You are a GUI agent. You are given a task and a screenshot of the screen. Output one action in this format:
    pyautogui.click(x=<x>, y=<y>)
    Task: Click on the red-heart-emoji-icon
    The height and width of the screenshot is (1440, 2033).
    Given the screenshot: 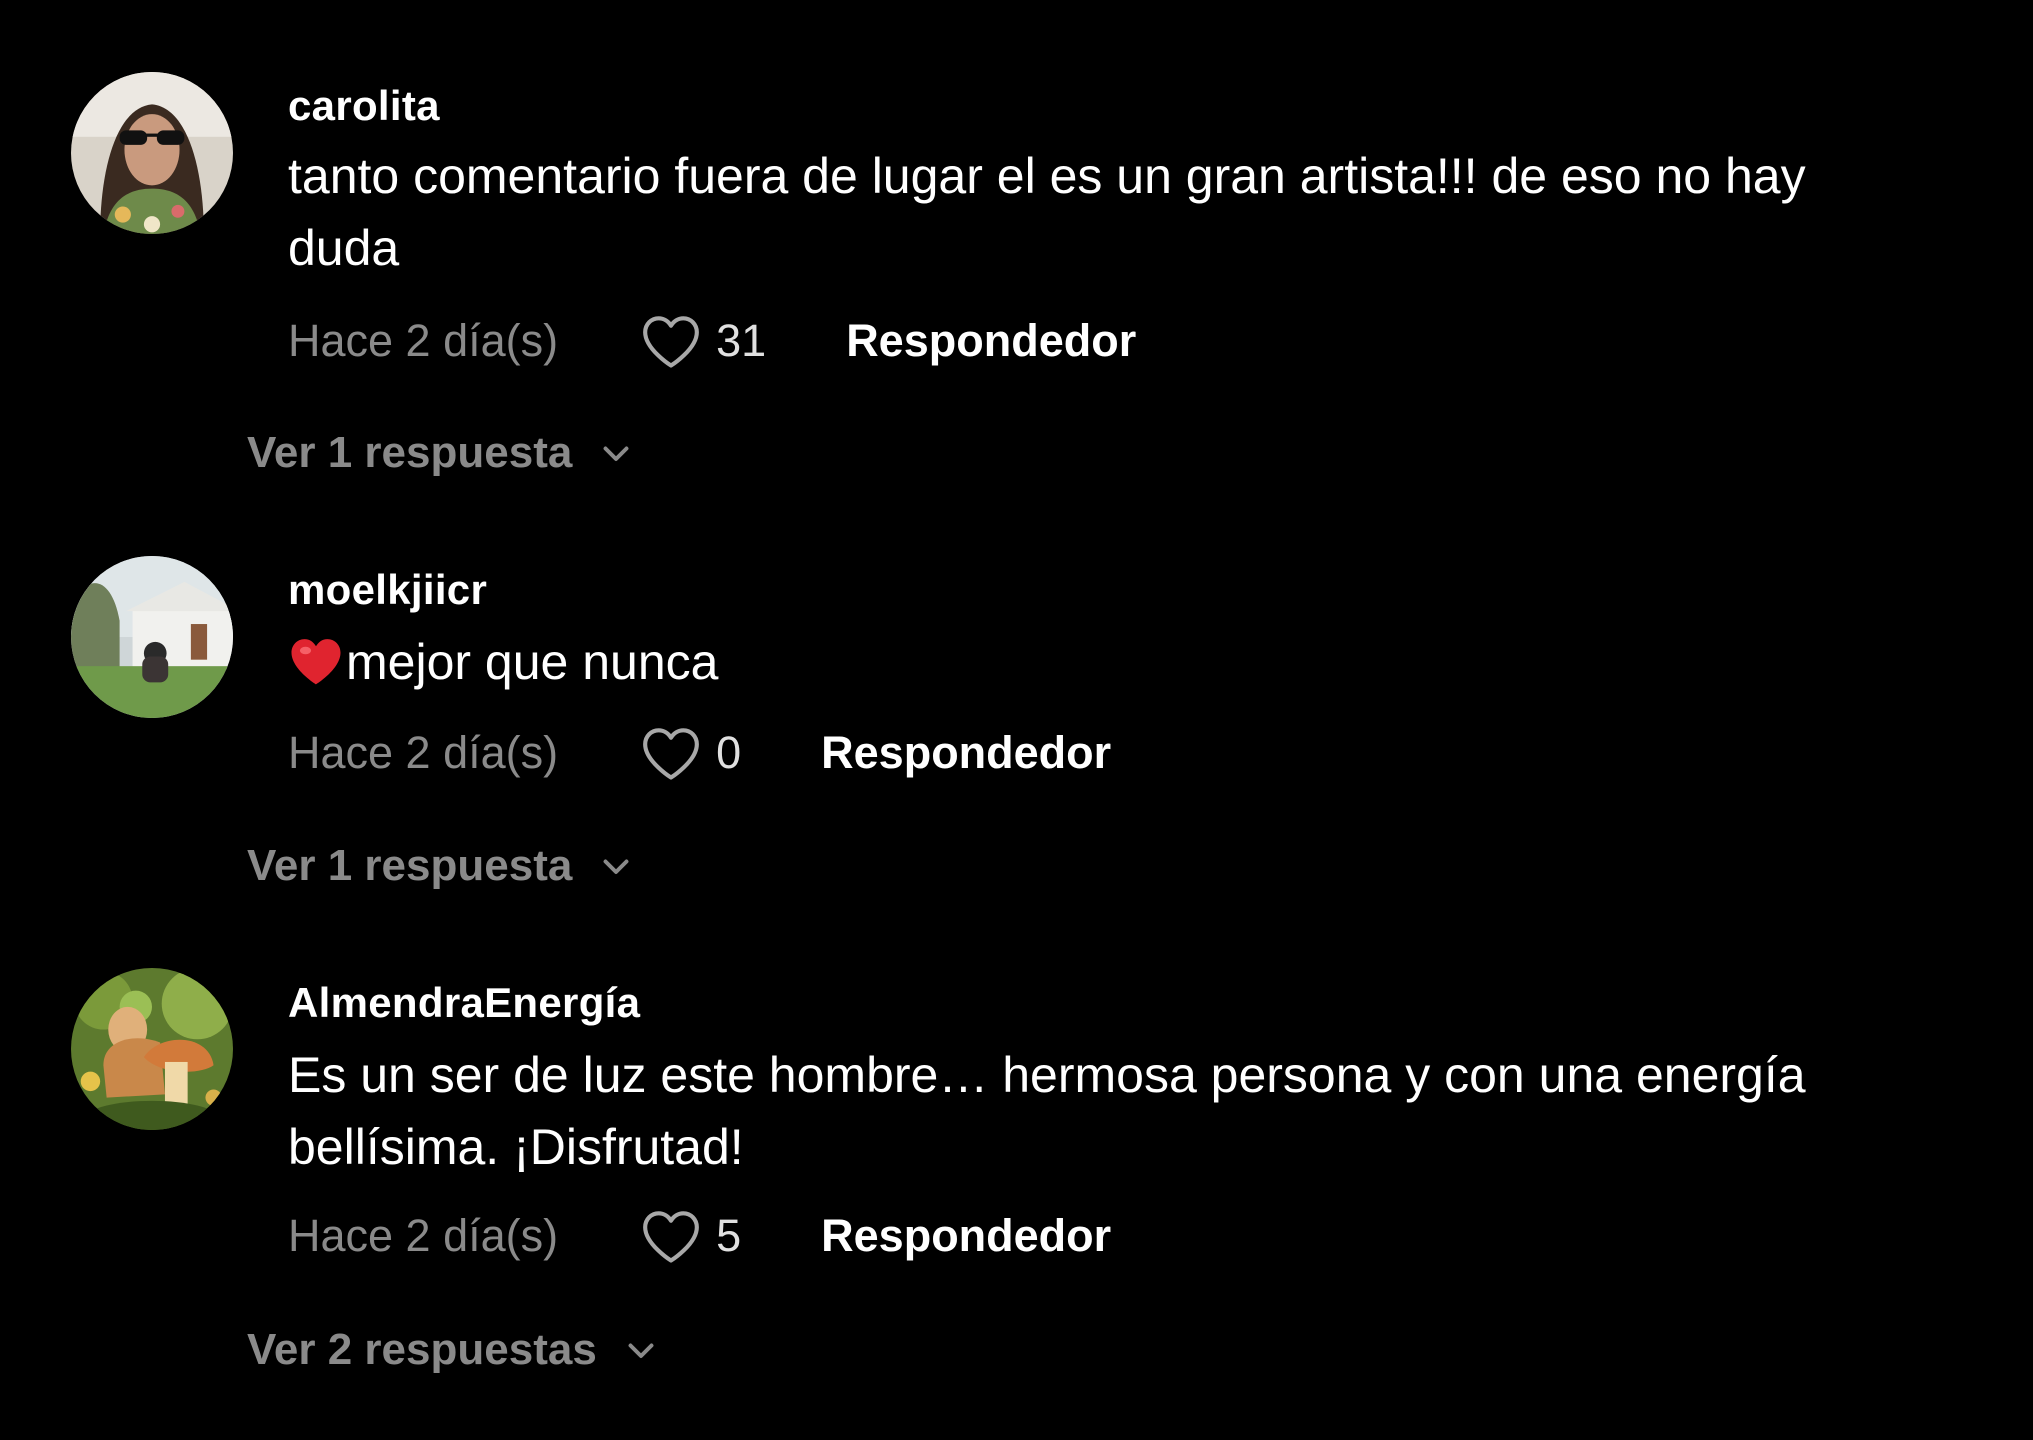 What is the action you would take?
    pyautogui.click(x=316, y=662)
    